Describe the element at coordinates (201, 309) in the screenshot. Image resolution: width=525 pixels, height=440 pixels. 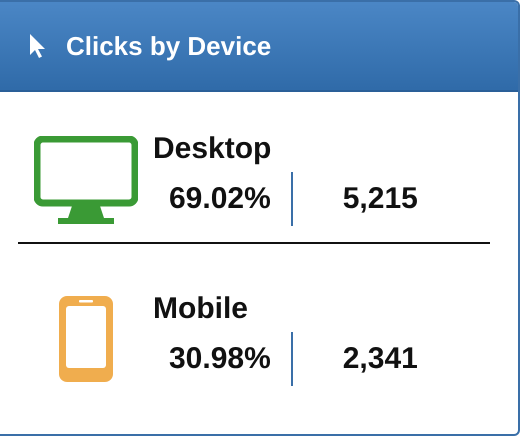
I see `device-name: Mobile` at that location.